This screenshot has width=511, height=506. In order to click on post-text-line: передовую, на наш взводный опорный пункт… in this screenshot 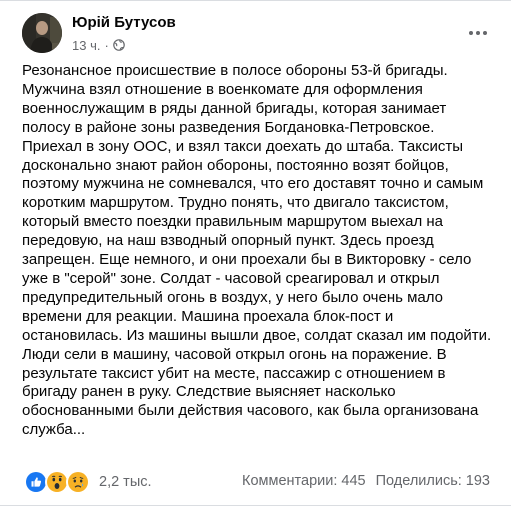, I will do `click(228, 241)`.